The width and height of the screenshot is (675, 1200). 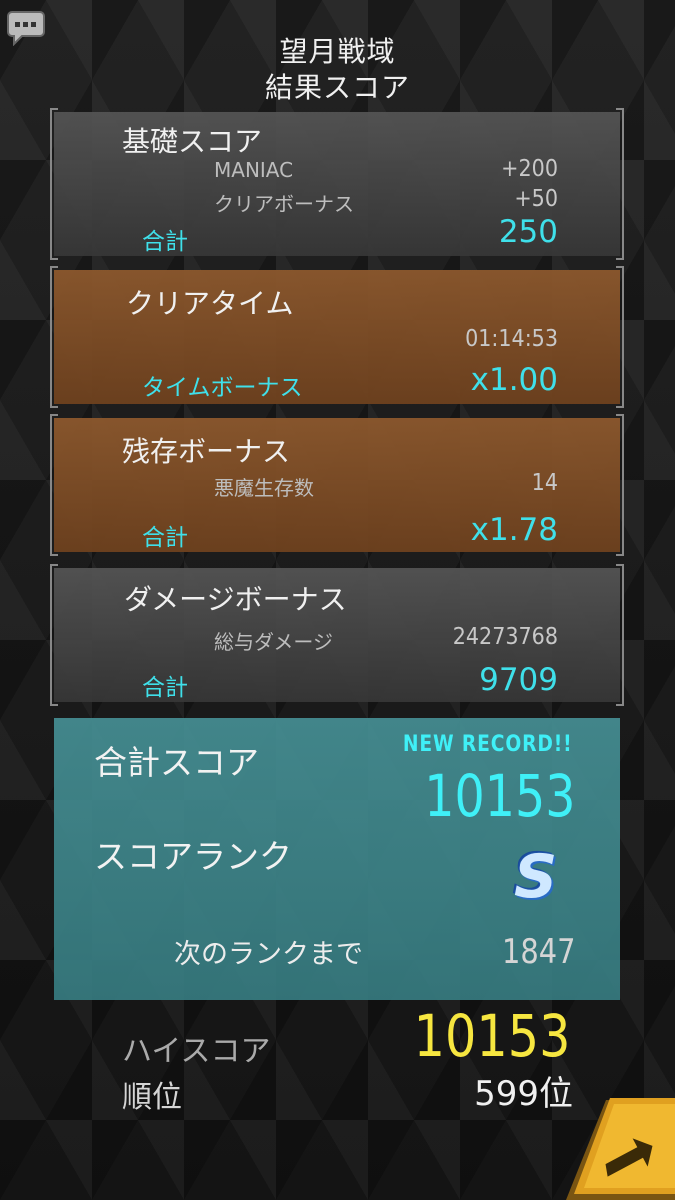 I want to click on damage-total-value: 9709, so click(x=518, y=680).